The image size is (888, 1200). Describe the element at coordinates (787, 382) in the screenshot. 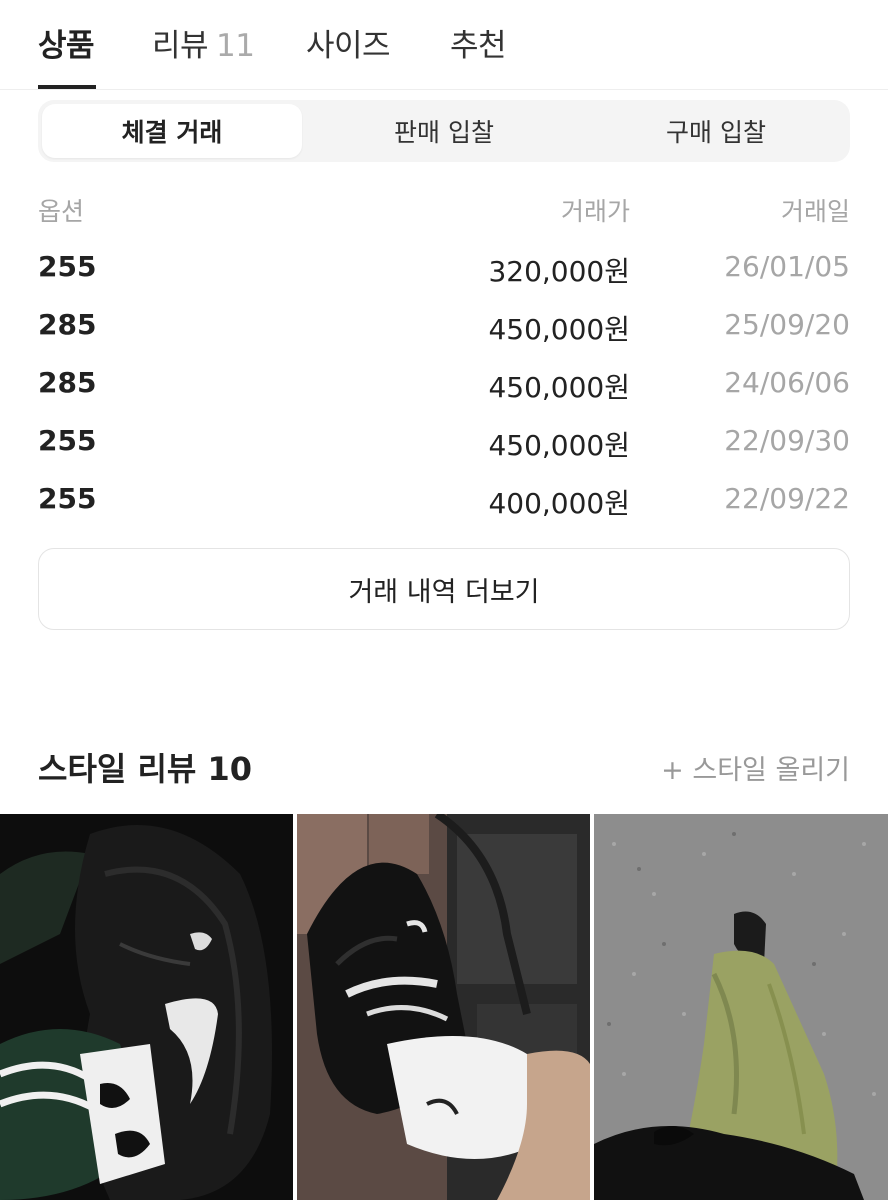

I see `row-date: 24/06/06` at that location.